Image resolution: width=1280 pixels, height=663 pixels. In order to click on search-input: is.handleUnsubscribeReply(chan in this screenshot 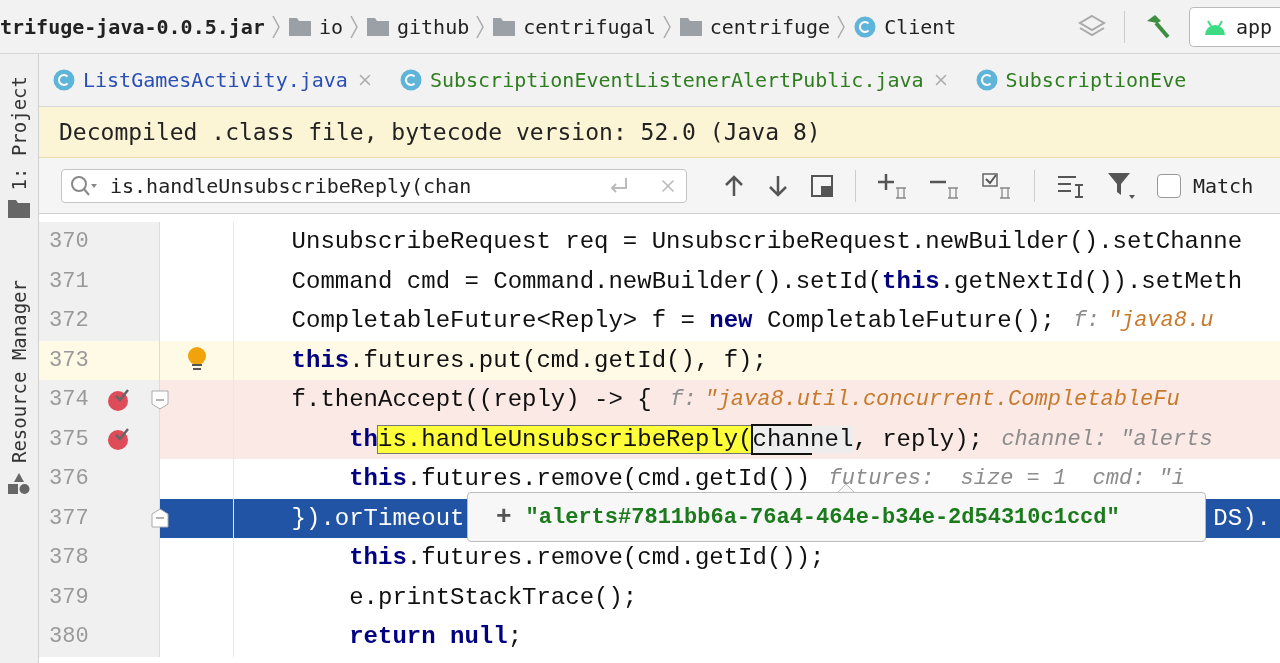, I will do `click(353, 185)`.